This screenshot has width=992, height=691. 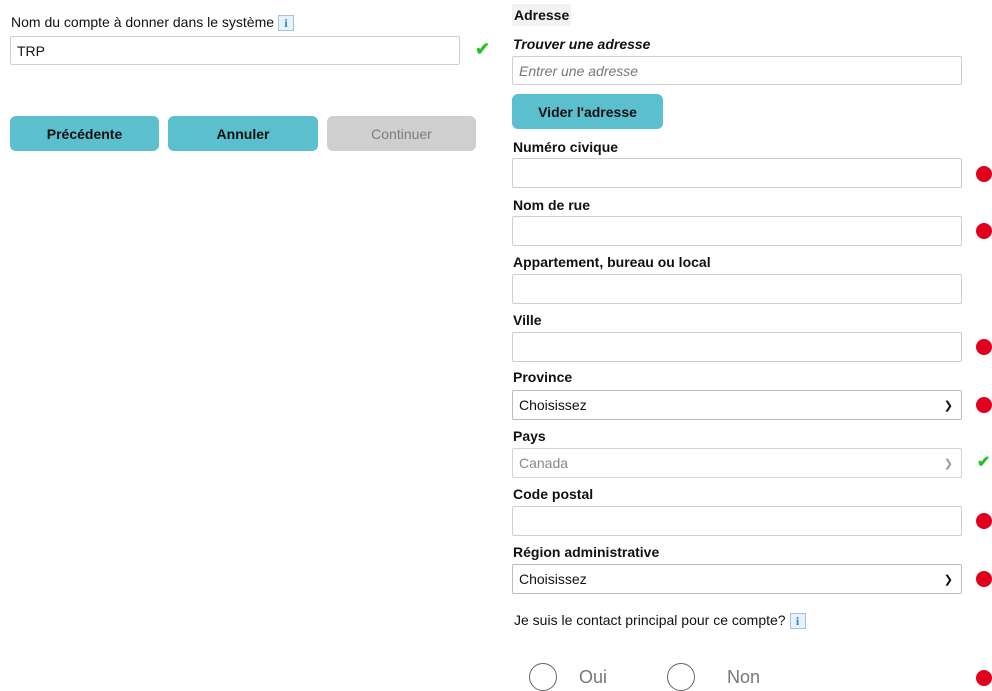 I want to click on region-label: Région administrative, so click(x=586, y=552).